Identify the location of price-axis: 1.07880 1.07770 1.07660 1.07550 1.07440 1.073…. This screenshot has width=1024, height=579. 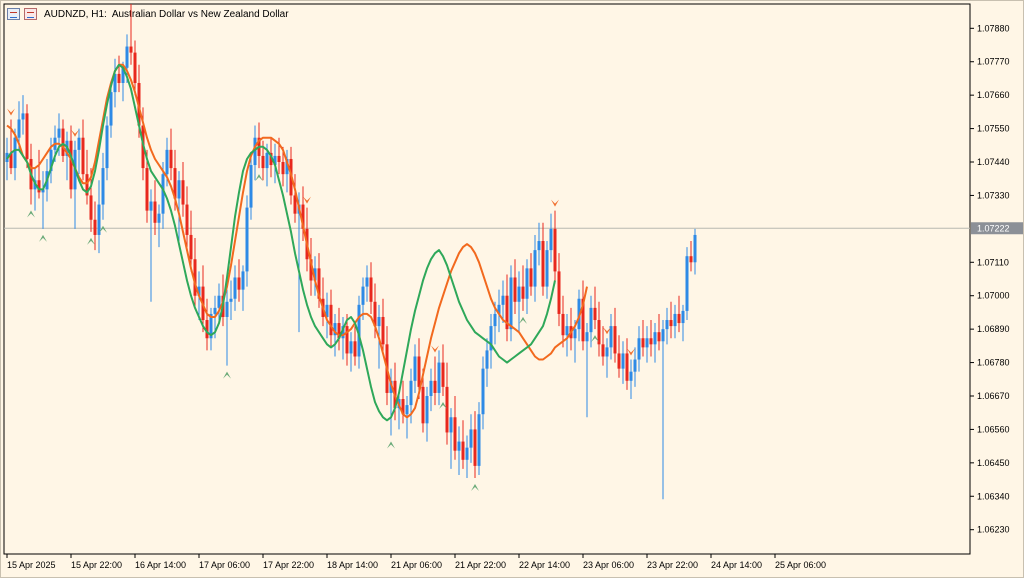
(996, 279).